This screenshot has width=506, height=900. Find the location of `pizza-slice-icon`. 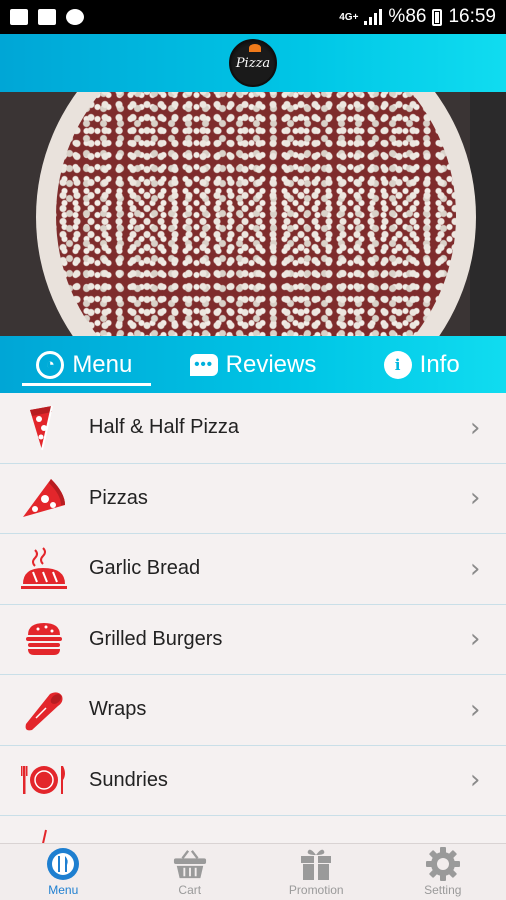

pizza-slice-icon is located at coordinates (44, 498).